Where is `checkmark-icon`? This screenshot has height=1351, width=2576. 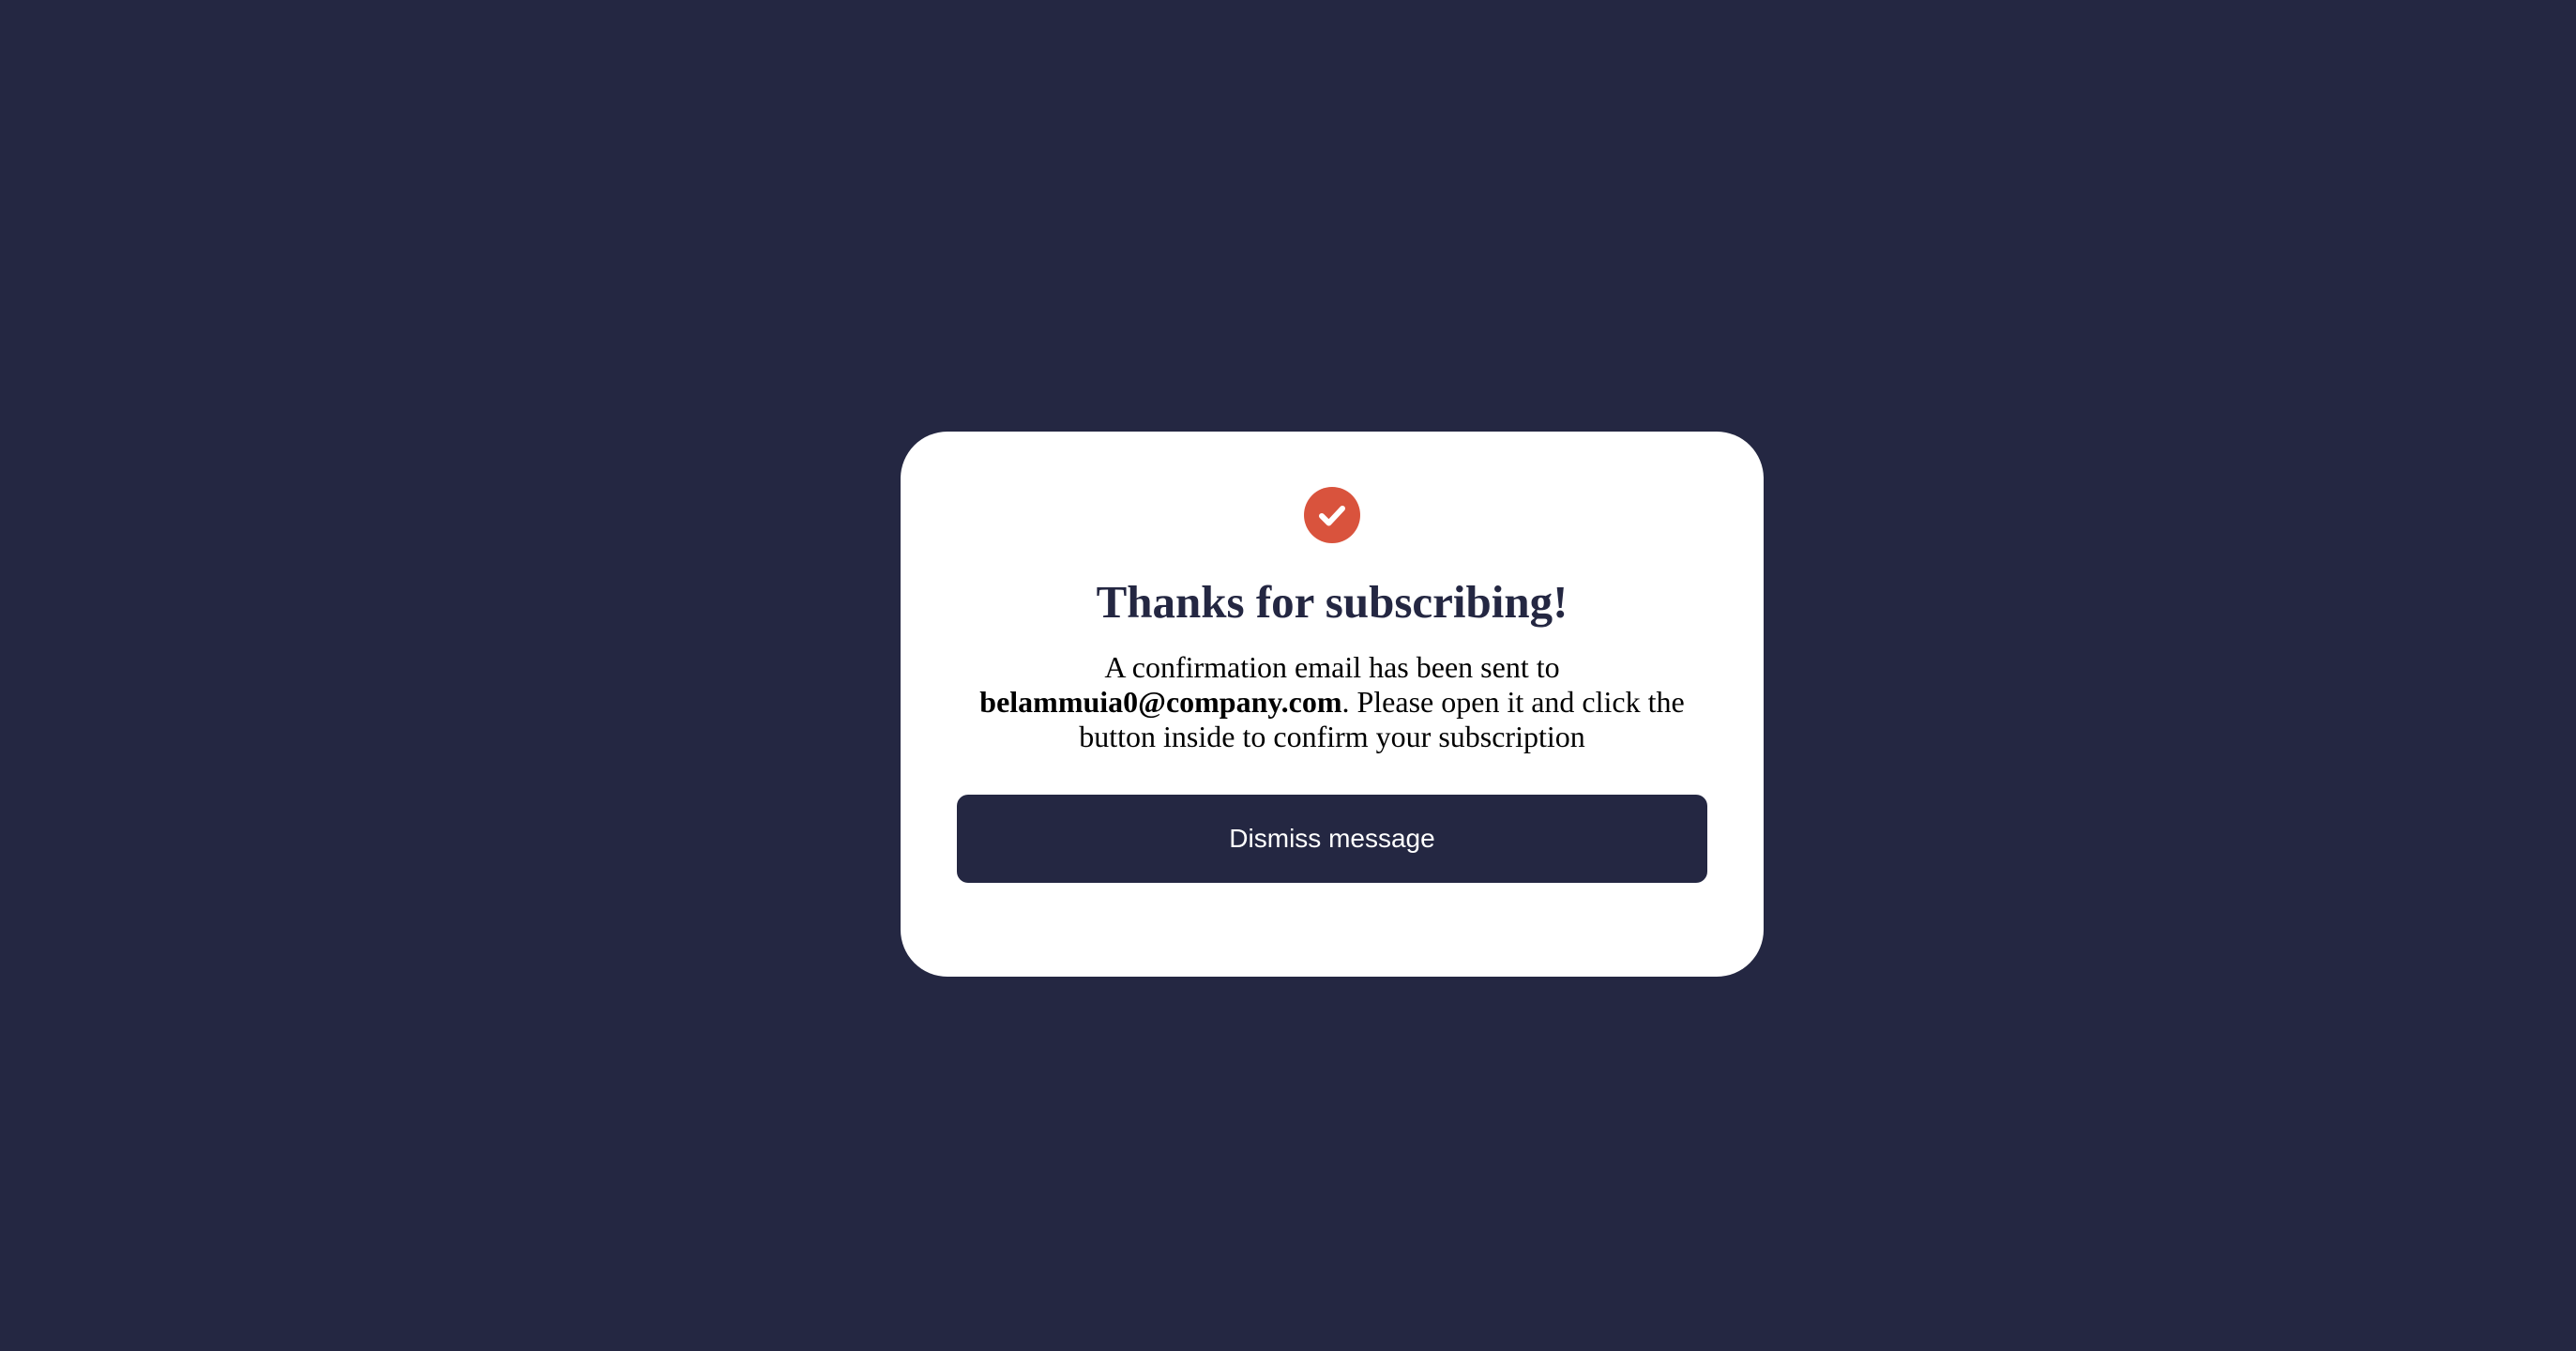 checkmark-icon is located at coordinates (1332, 516).